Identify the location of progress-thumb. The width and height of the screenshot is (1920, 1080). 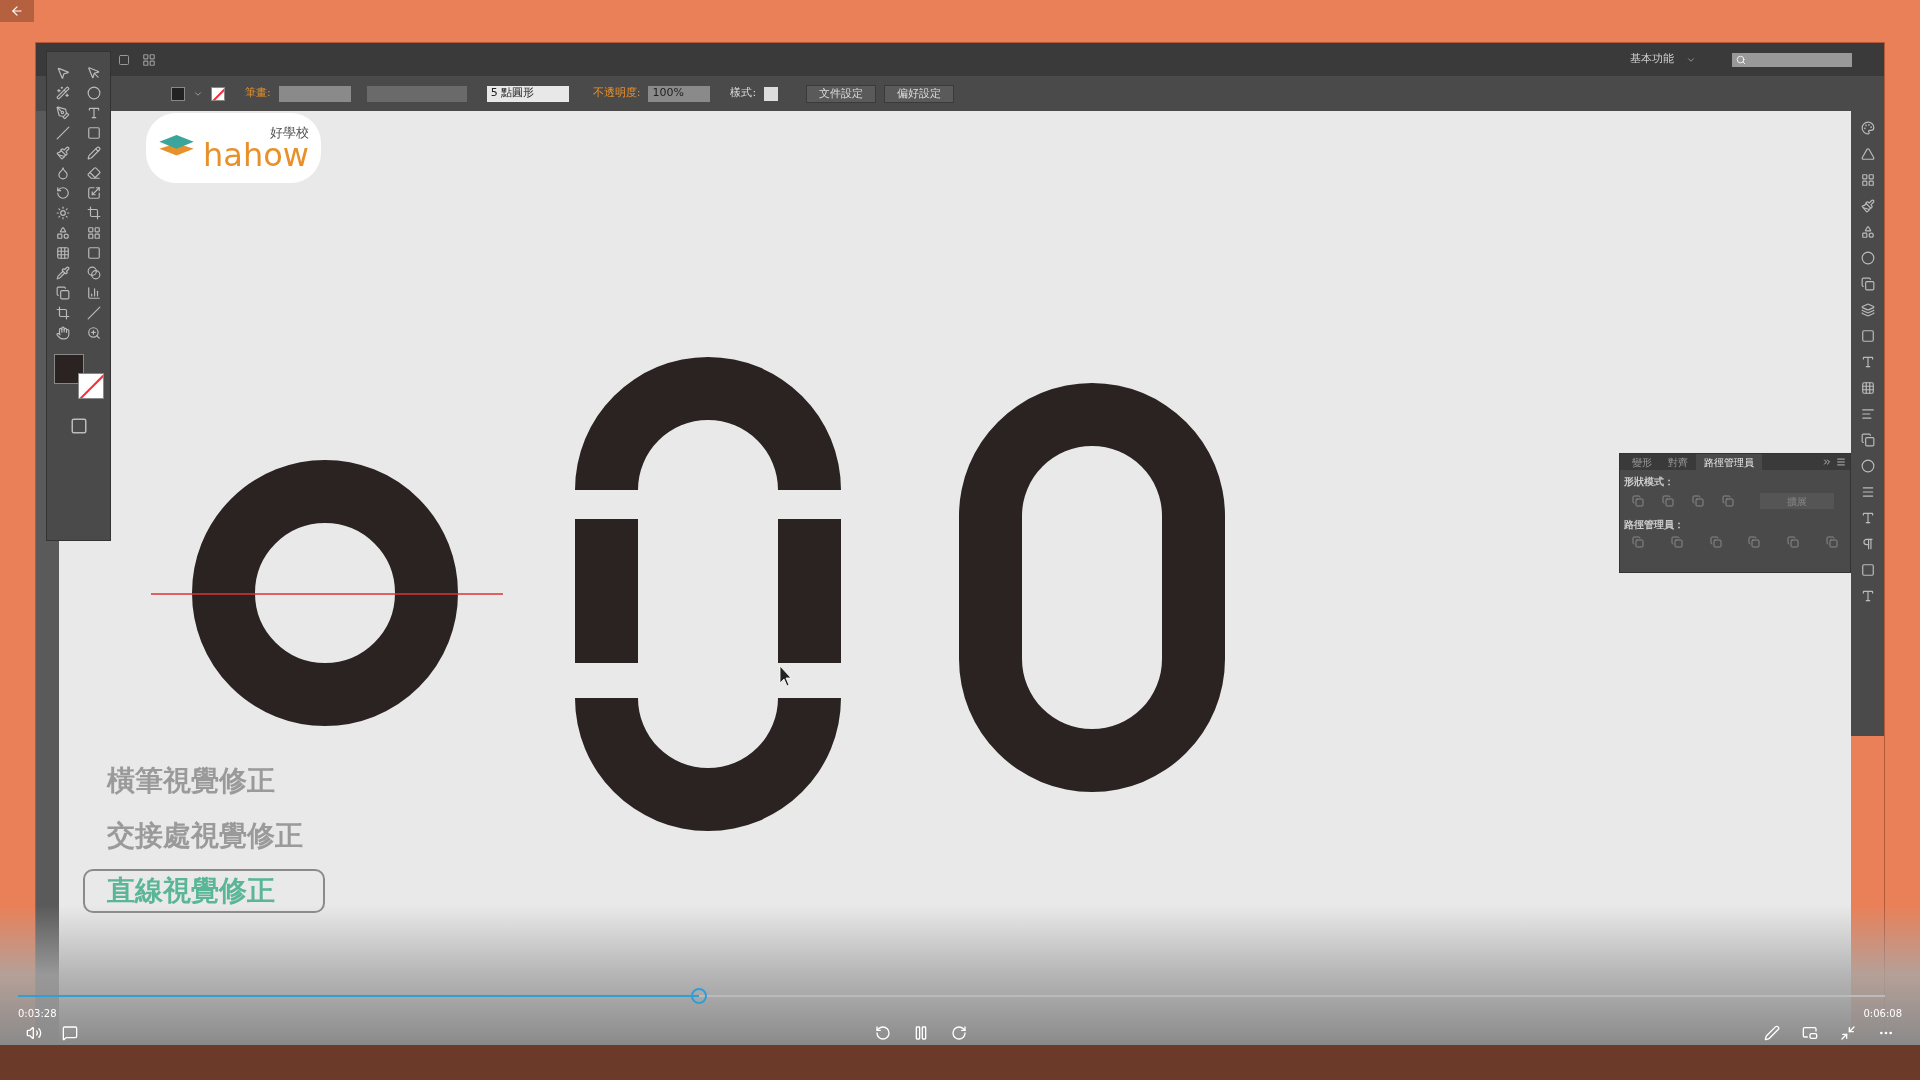
(699, 996).